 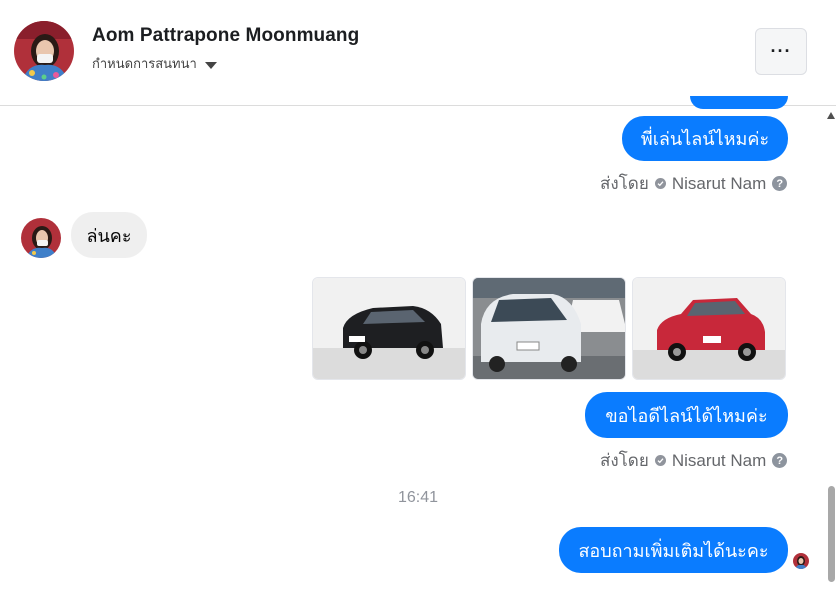 I want to click on outgoing-message: ขอไอดีไลน์ได้ไหมค่ะ, so click(x=686, y=415).